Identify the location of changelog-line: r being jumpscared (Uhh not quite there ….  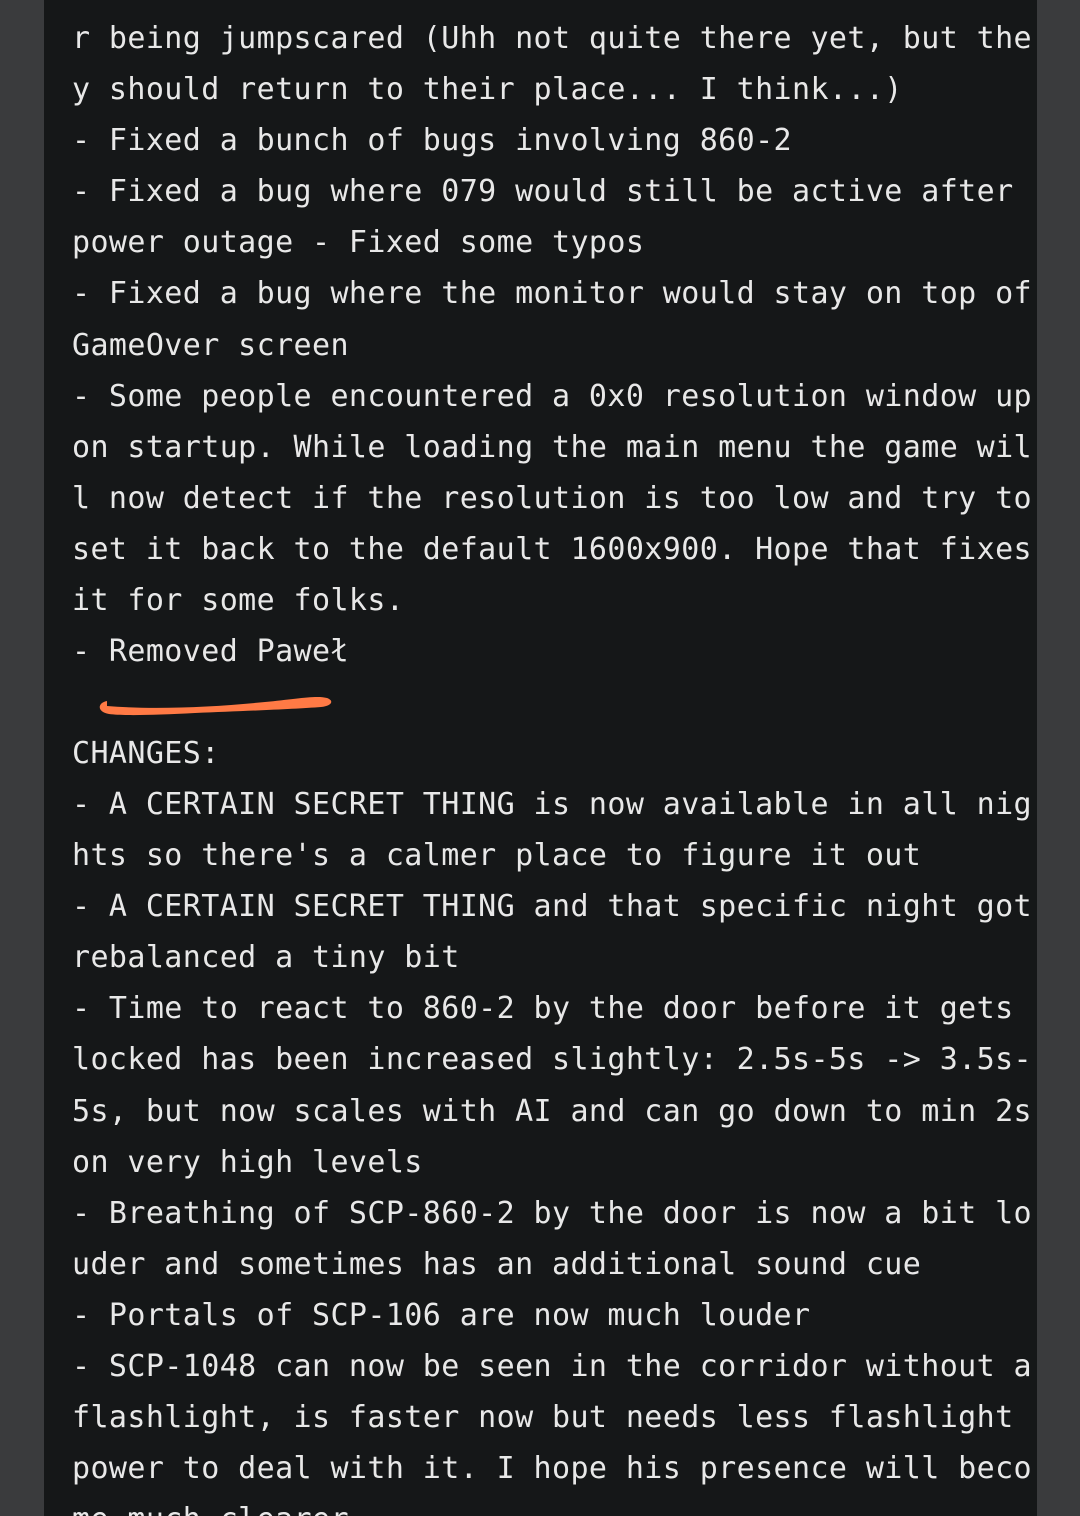
(552, 38).